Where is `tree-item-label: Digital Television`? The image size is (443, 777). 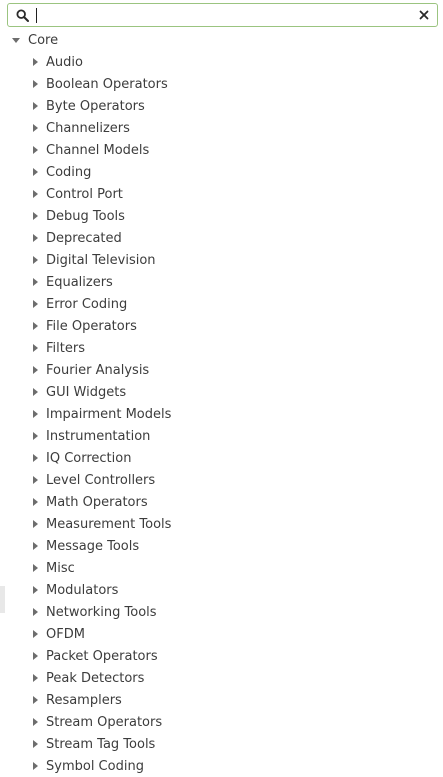 tree-item-label: Digital Television is located at coordinates (101, 260).